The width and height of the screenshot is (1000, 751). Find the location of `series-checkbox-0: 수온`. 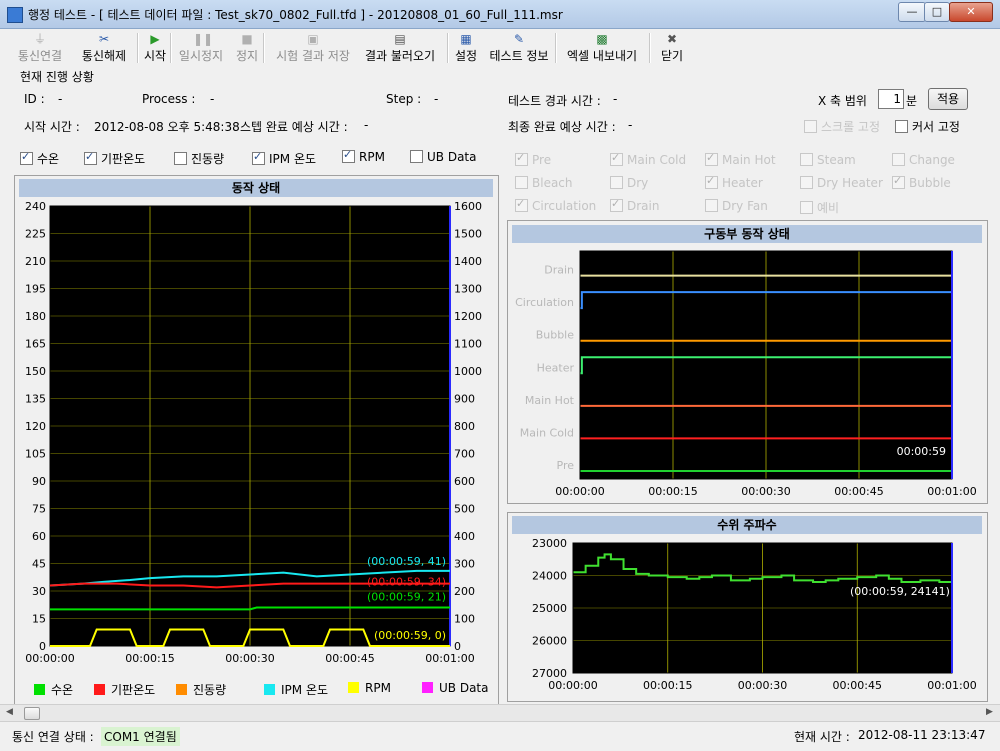

series-checkbox-0: 수온 is located at coordinates (39, 158).